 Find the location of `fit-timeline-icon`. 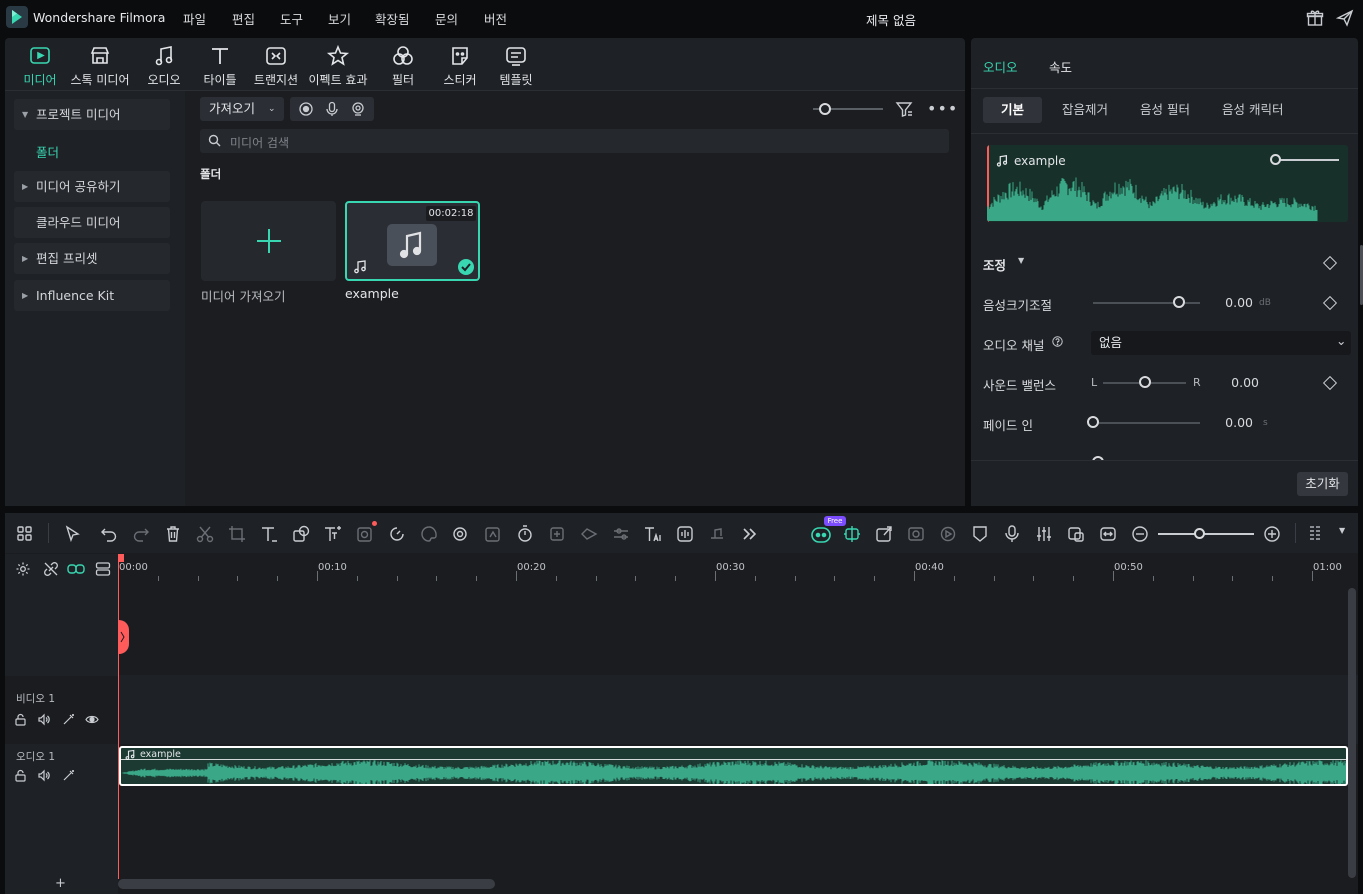

fit-timeline-icon is located at coordinates (1108, 534).